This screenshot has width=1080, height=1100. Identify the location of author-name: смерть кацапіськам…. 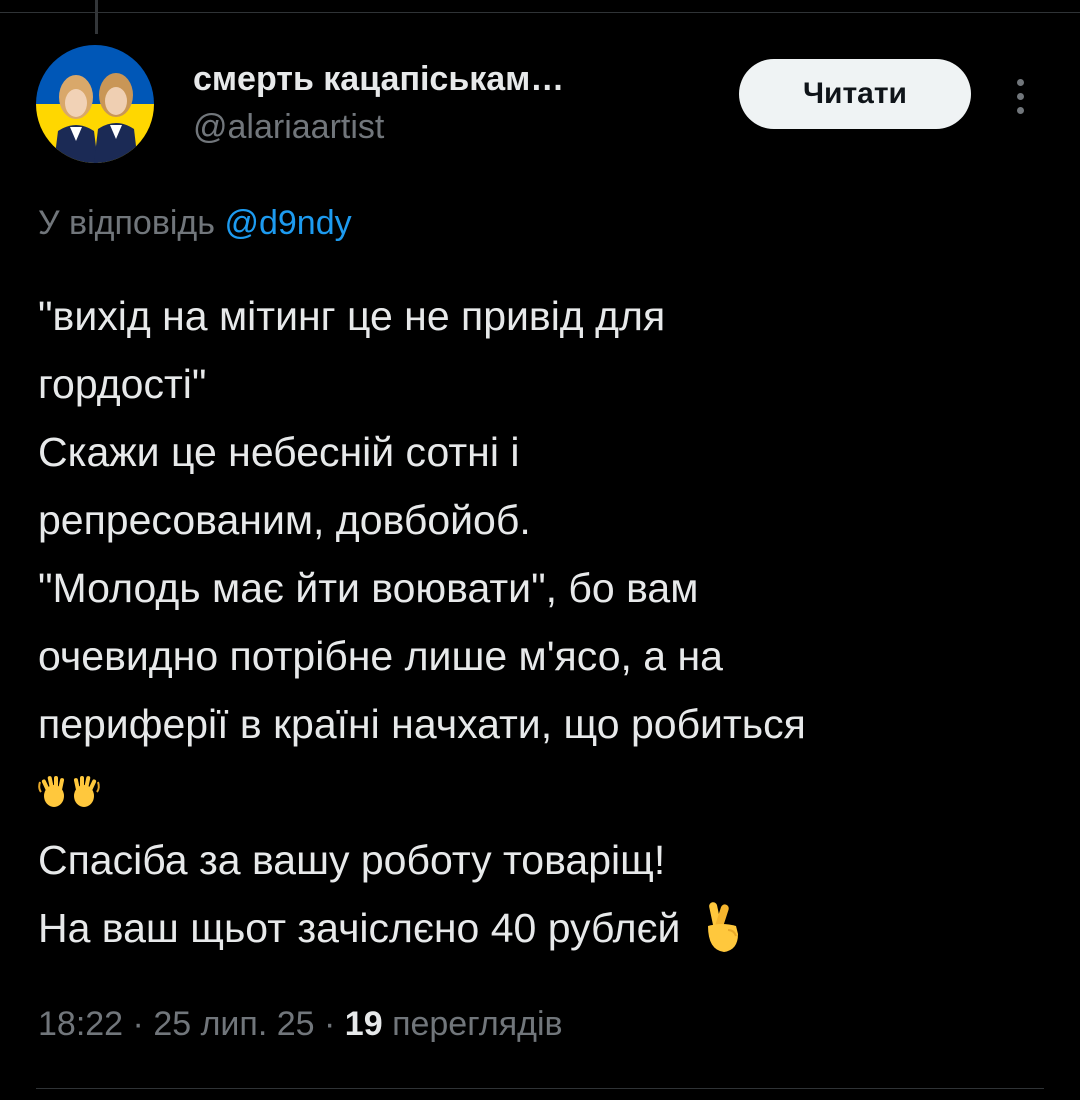
(378, 79).